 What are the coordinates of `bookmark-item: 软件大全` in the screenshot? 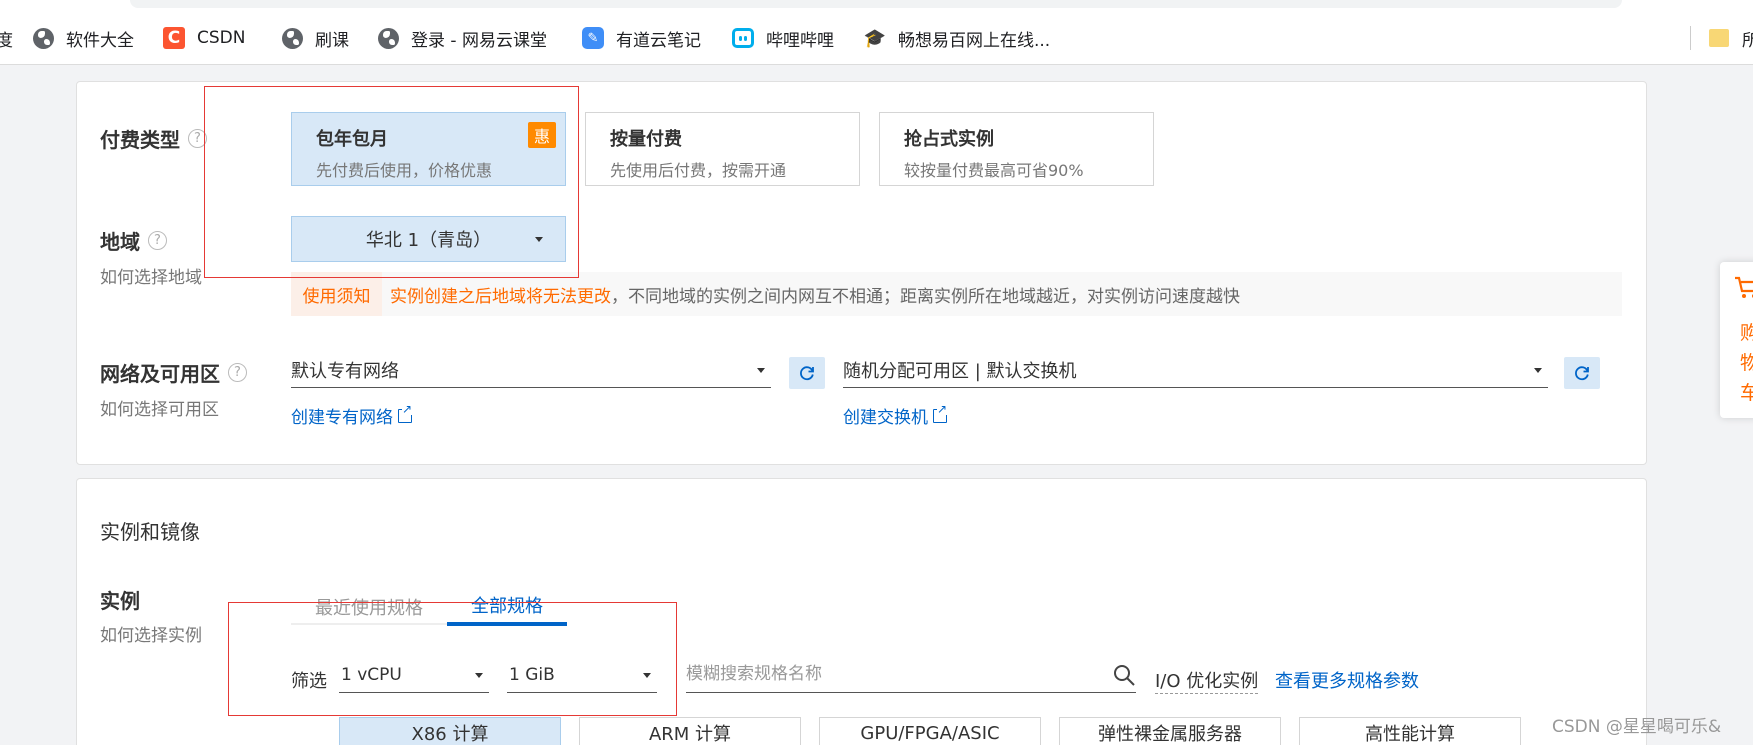 It's located at (83, 38).